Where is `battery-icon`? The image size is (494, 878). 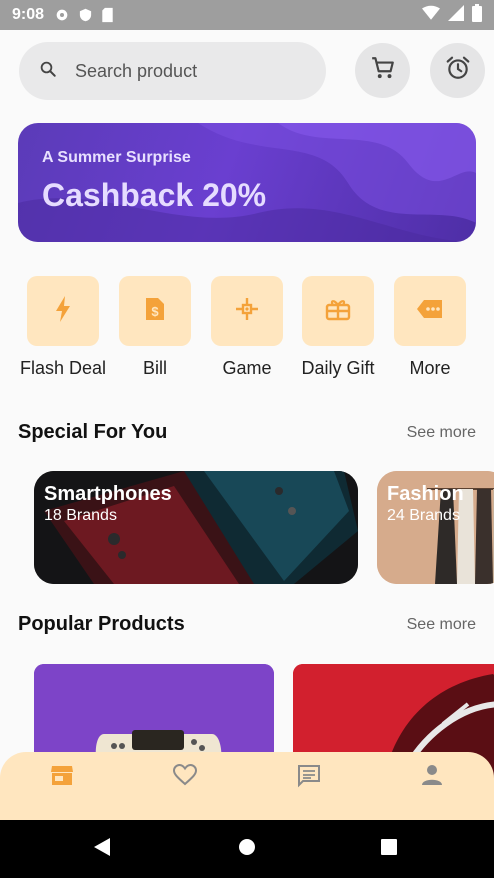
battery-icon is located at coordinates (477, 15).